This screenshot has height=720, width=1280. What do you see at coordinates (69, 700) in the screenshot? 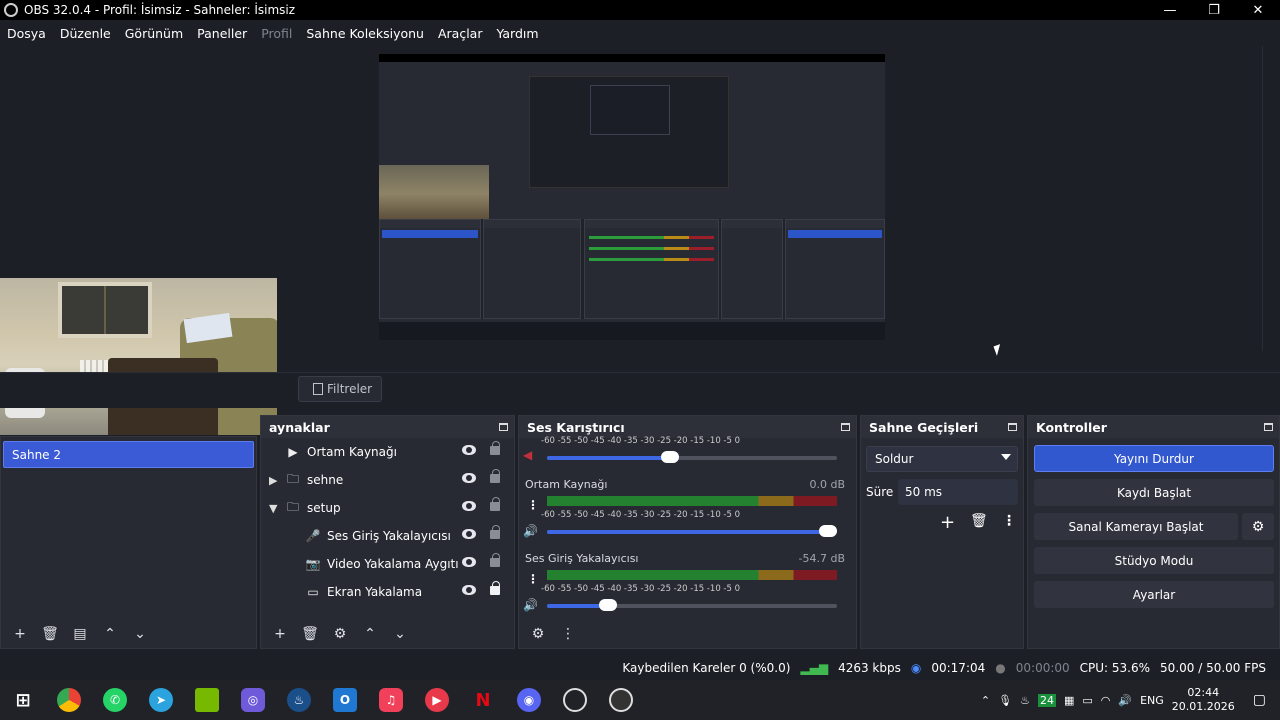
I see `chrome-icon` at bounding box center [69, 700].